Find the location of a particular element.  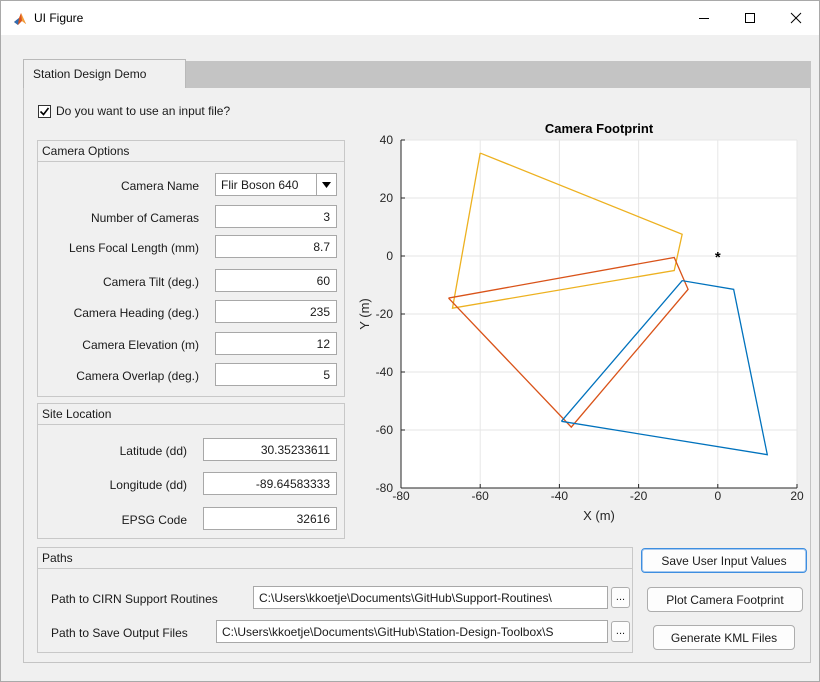

y-tick-label: -40 is located at coordinates (385, 372).